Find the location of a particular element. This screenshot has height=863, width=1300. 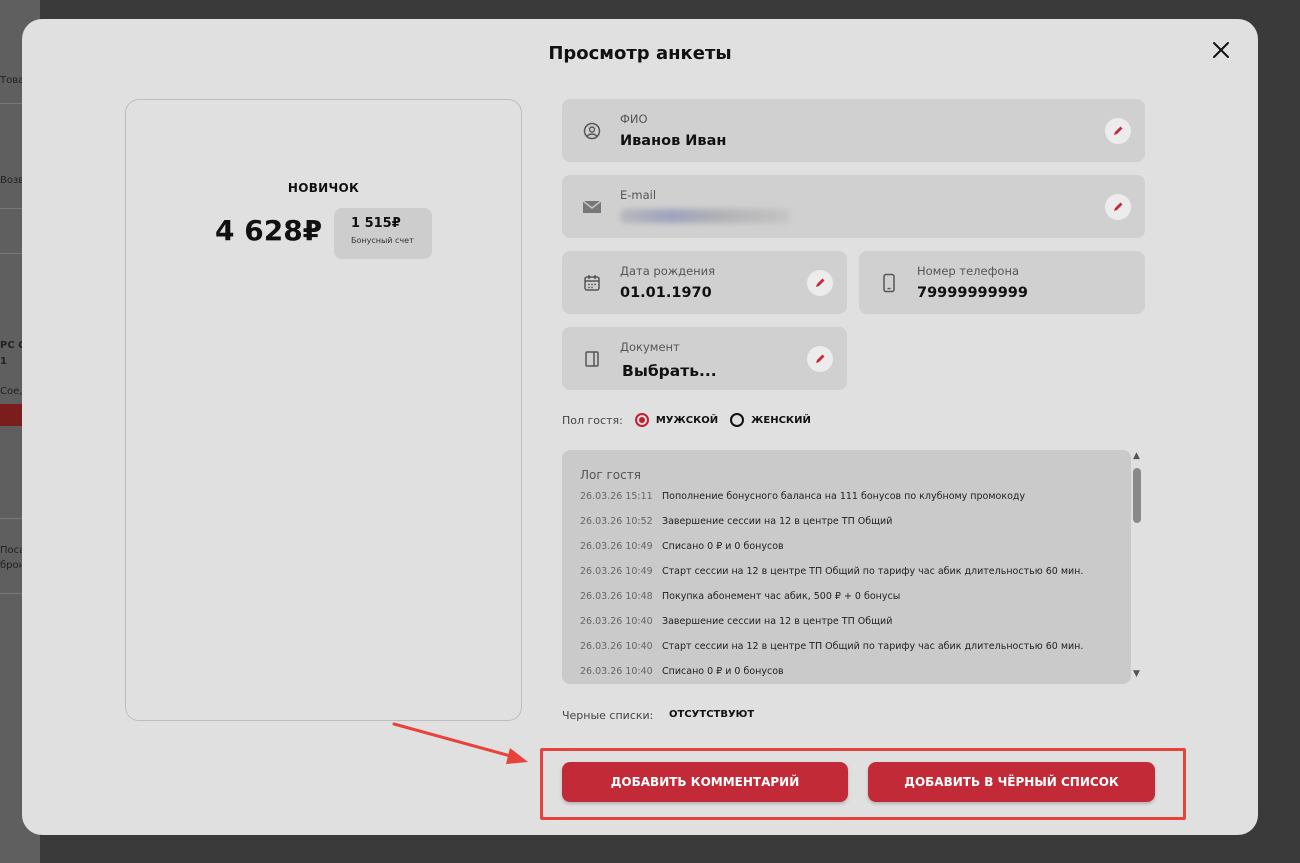

email-field: E-mail is located at coordinates (853, 206).